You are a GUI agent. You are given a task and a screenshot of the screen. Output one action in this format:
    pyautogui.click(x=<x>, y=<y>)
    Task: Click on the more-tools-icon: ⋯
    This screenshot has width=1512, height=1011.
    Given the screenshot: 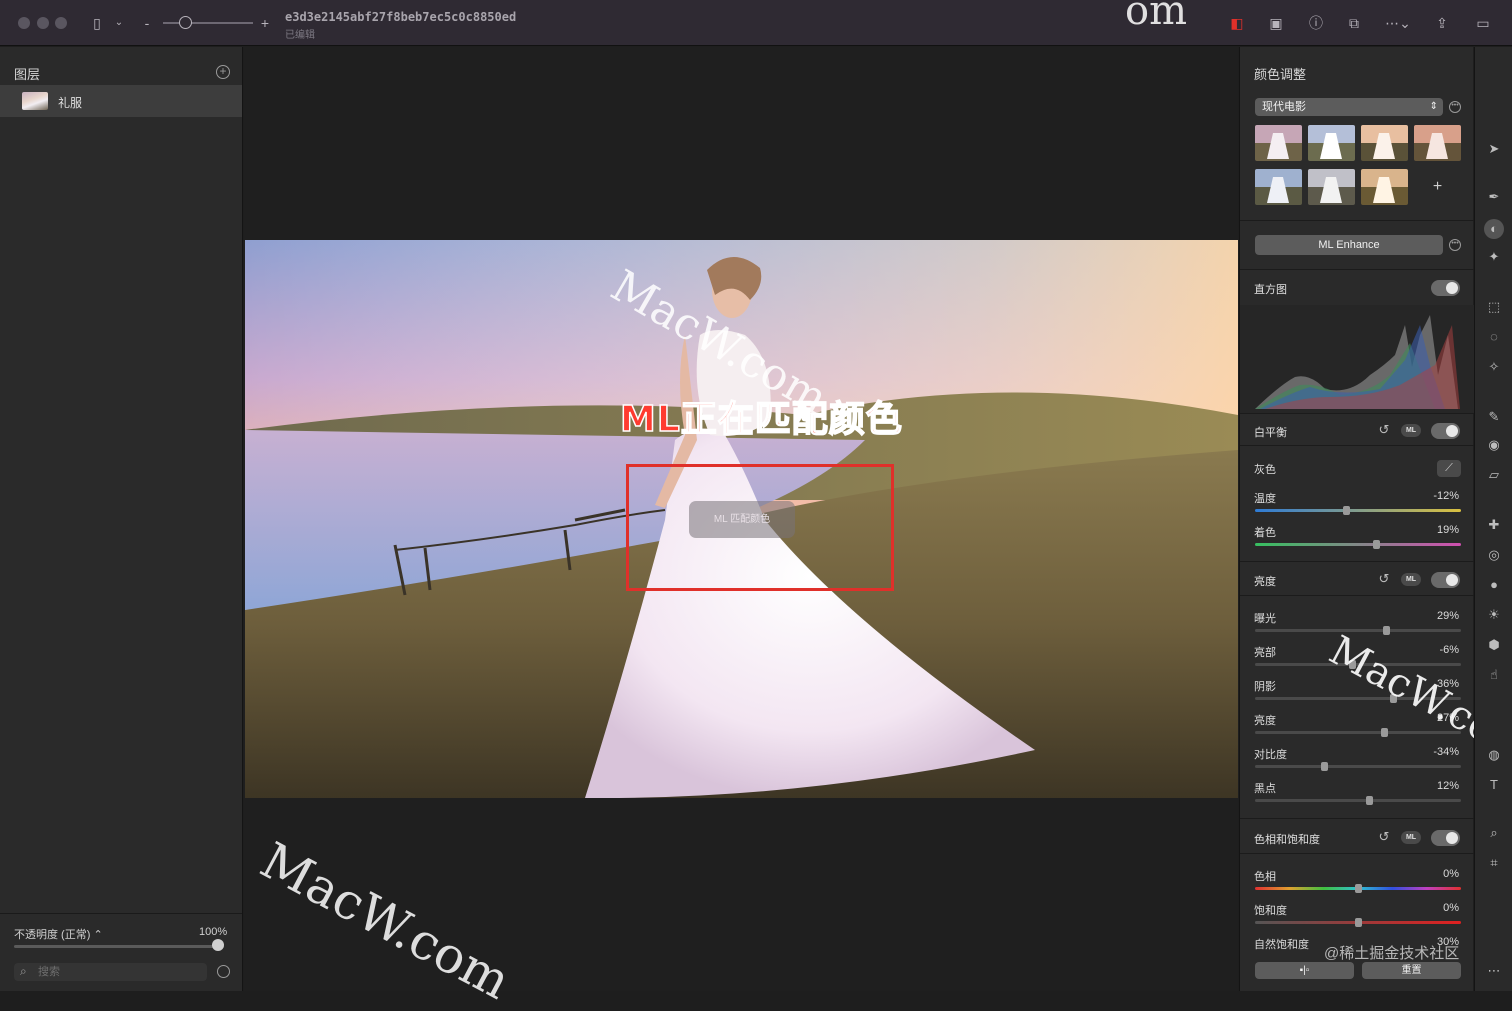 What is the action you would take?
    pyautogui.click(x=1494, y=971)
    